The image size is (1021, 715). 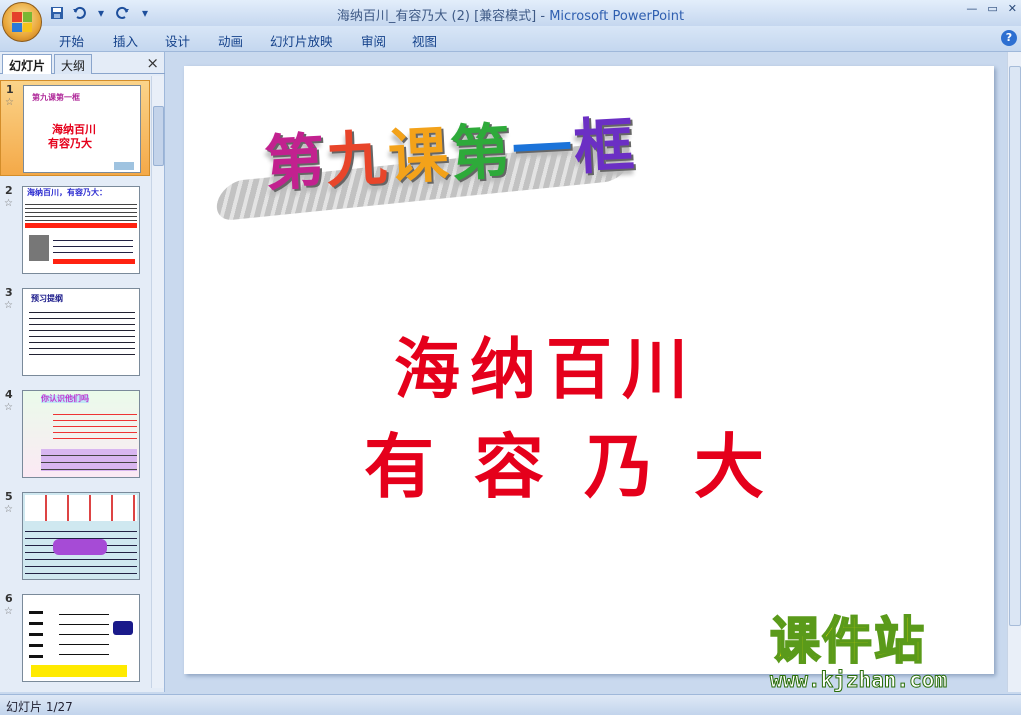 What do you see at coordinates (971, 8) in the screenshot?
I see `minimize-icon: —` at bounding box center [971, 8].